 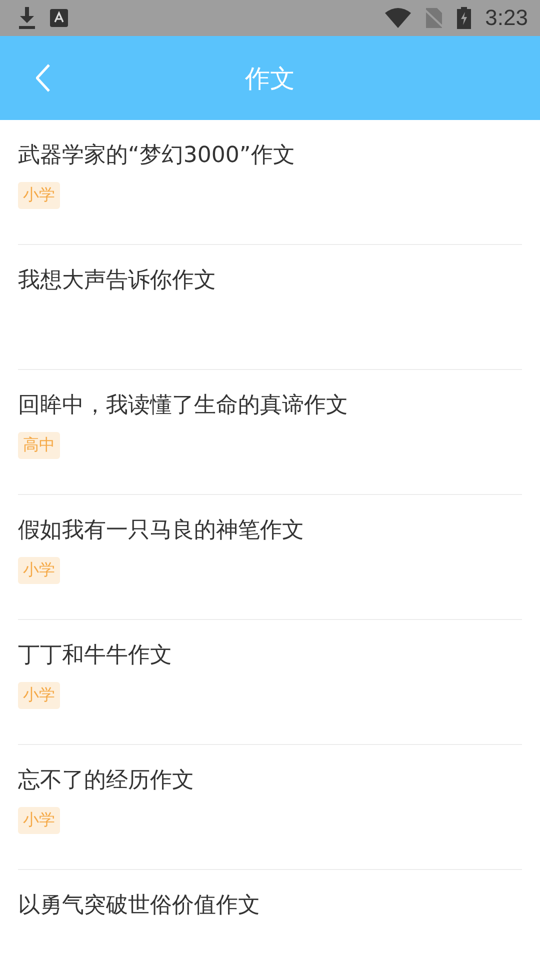 I want to click on article-title: 武器学家的“梦幻3000”作文, so click(x=270, y=156).